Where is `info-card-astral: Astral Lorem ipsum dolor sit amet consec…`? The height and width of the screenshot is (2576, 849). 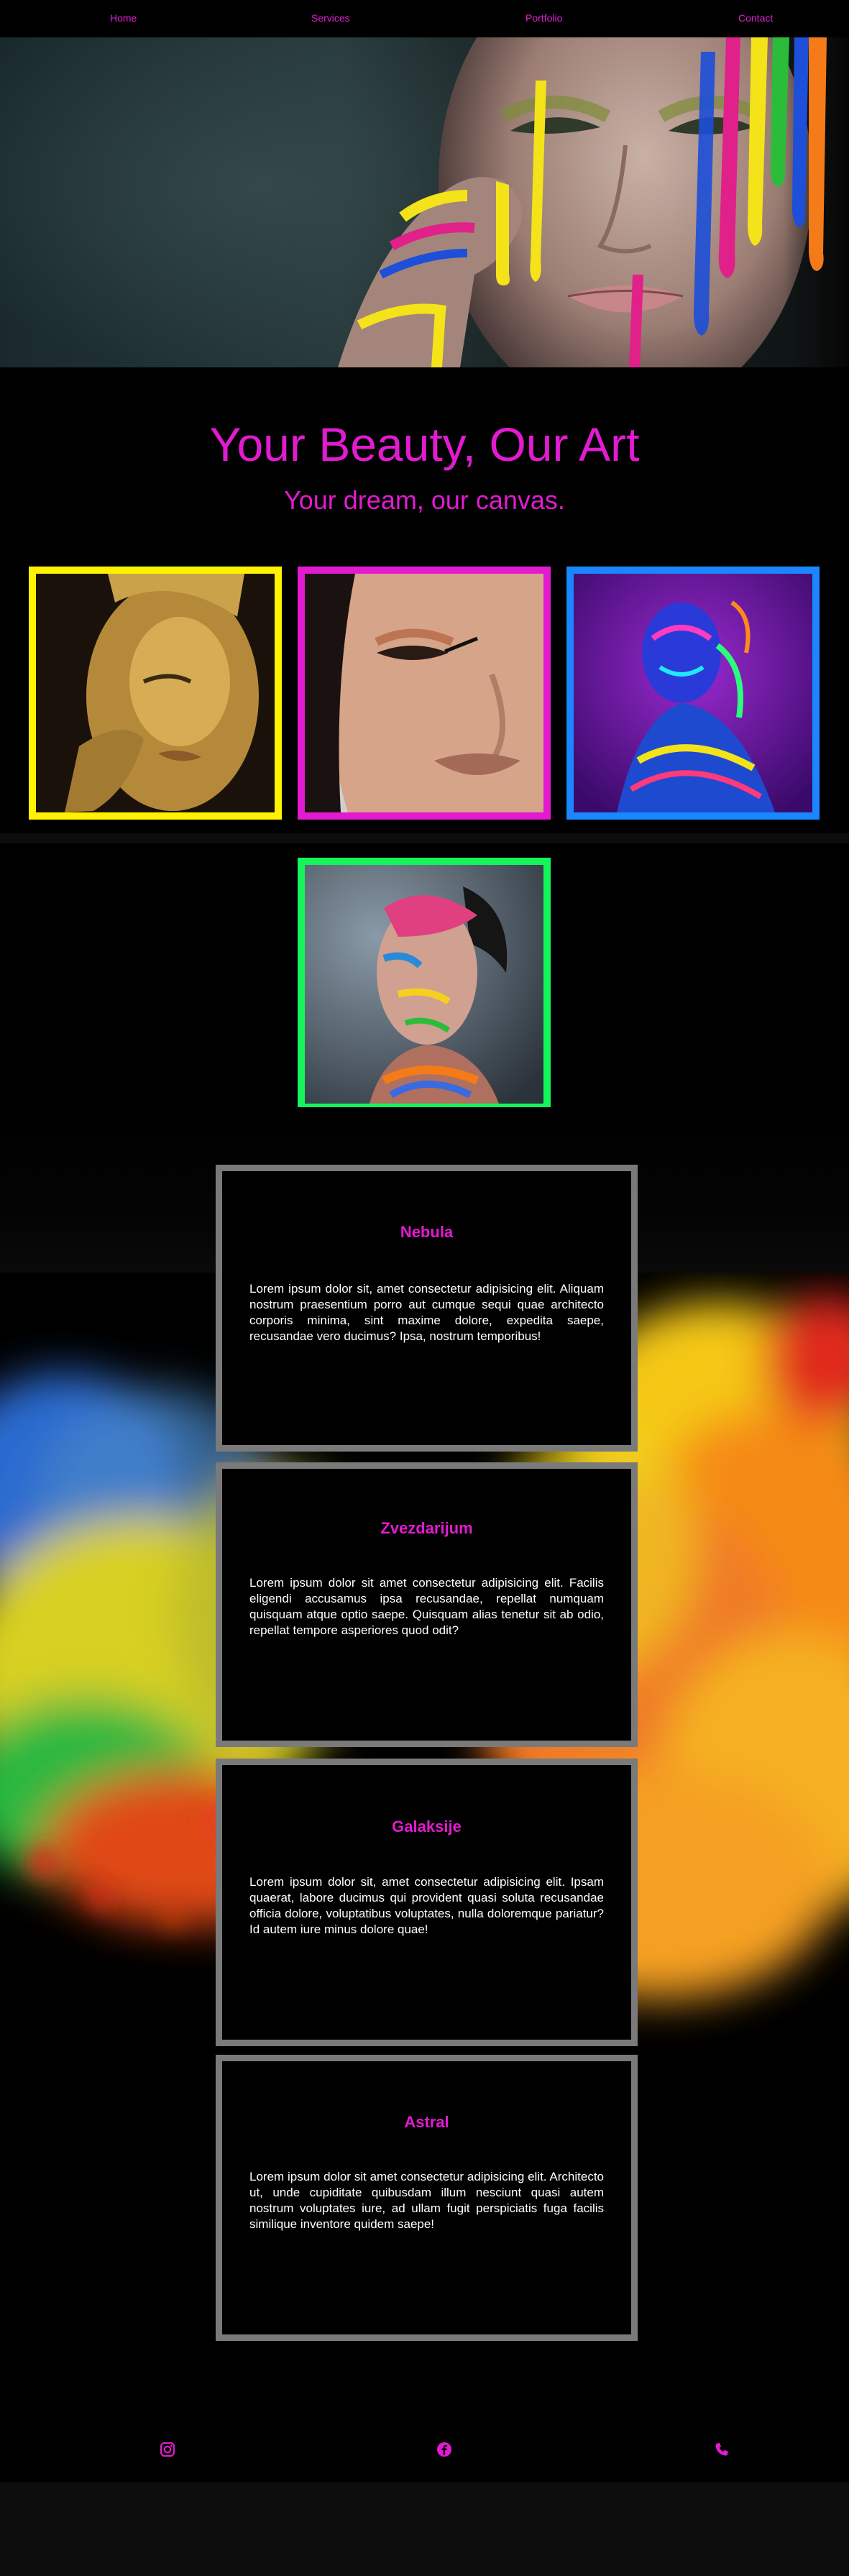 info-card-astral: Astral Lorem ipsum dolor sit amet consec… is located at coordinates (427, 2198).